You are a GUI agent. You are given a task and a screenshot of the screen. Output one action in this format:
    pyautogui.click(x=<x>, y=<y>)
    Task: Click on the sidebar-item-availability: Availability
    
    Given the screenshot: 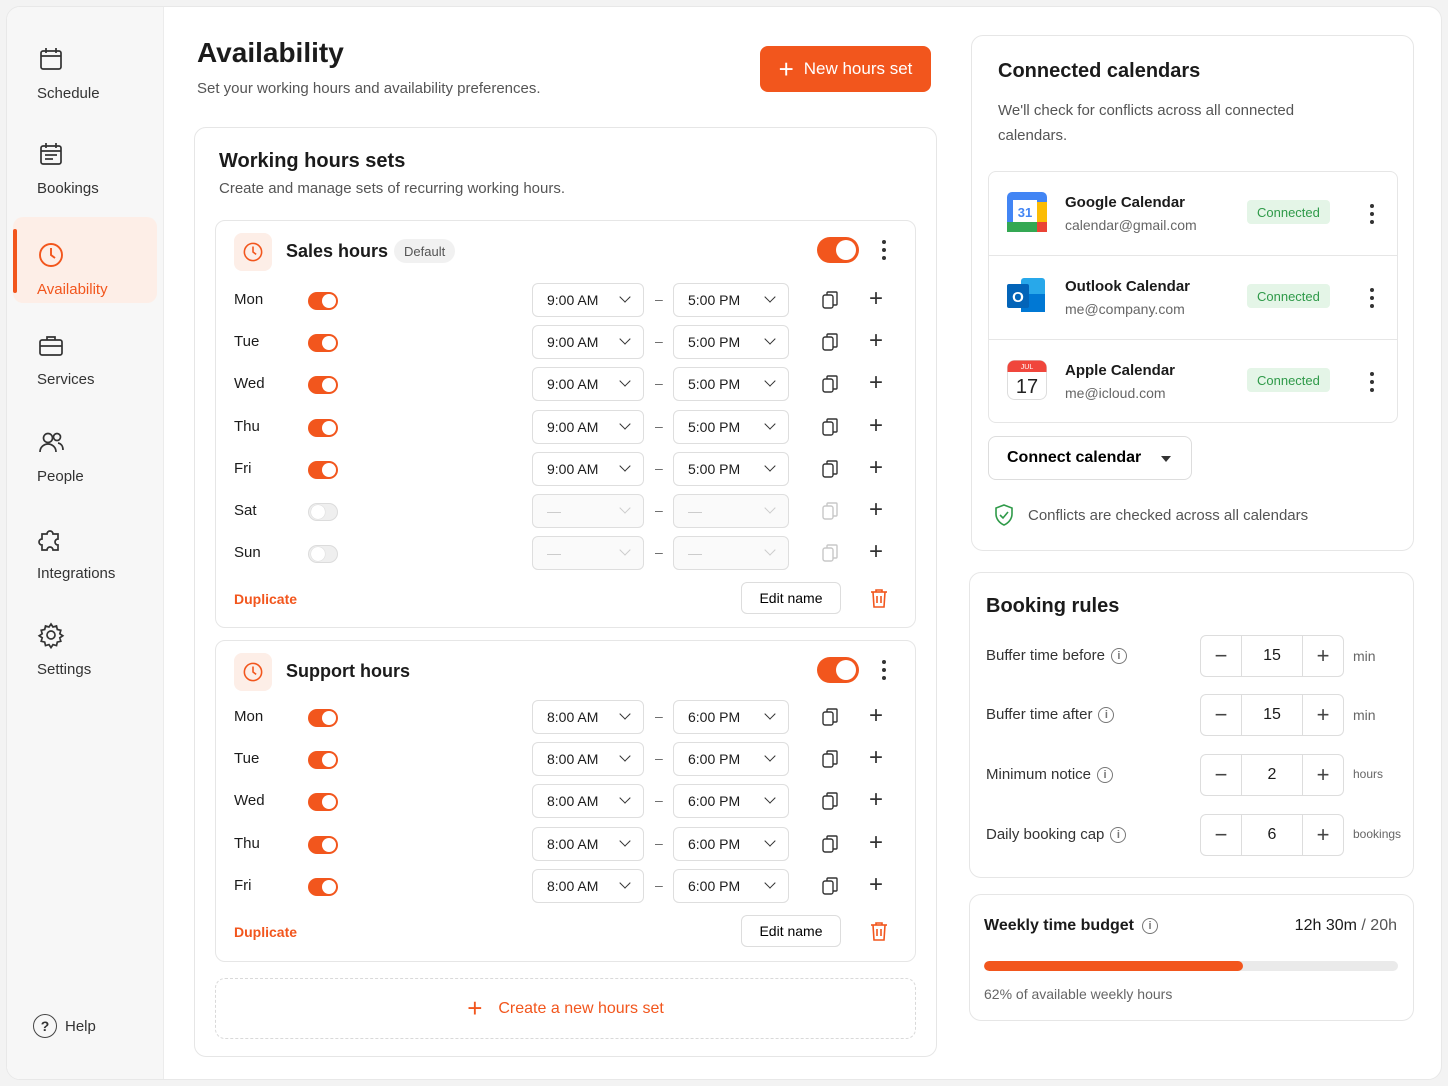 What is the action you would take?
    pyautogui.click(x=85, y=260)
    